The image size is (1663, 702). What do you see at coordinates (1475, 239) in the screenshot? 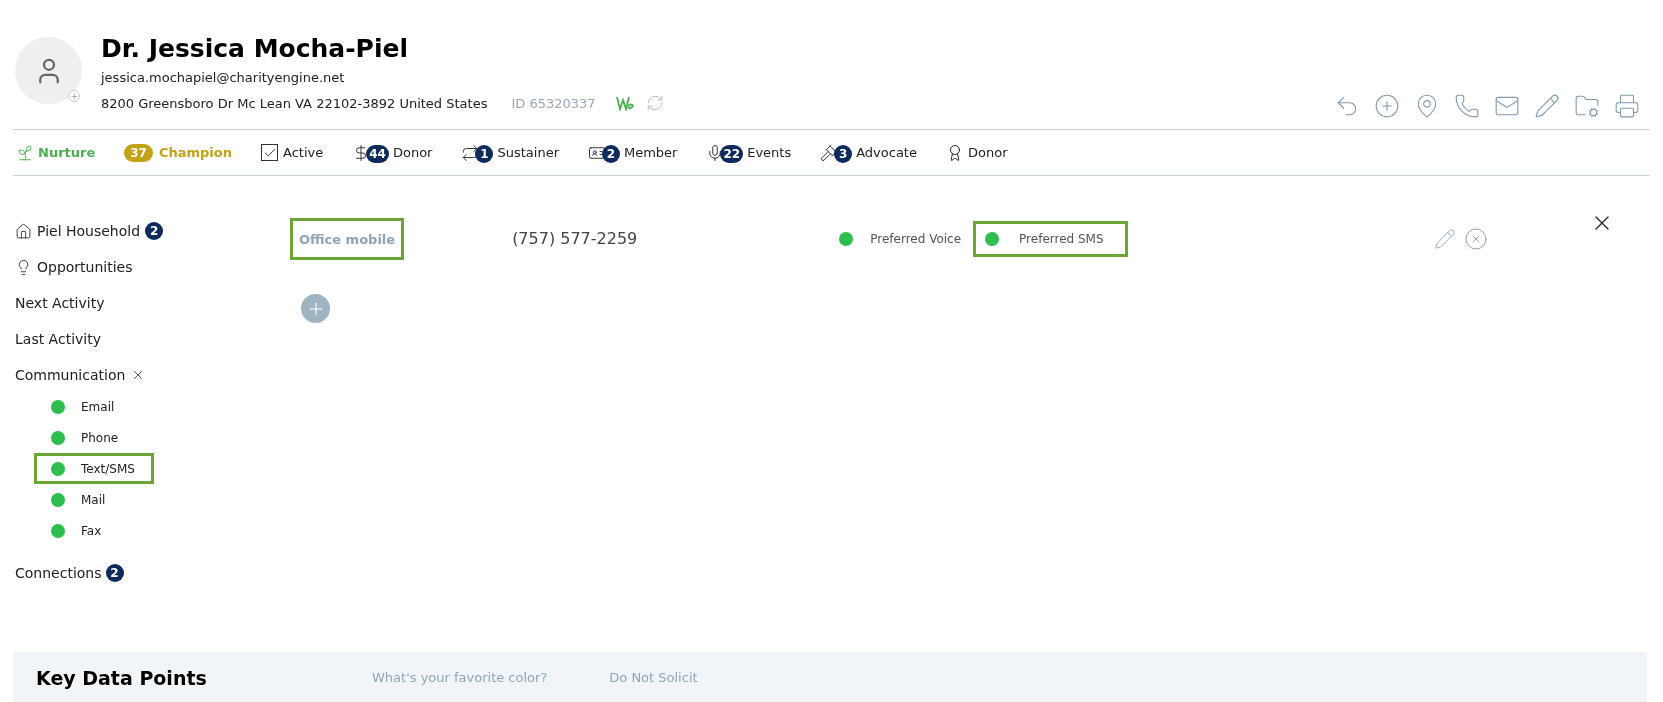
I see `remove-icon` at bounding box center [1475, 239].